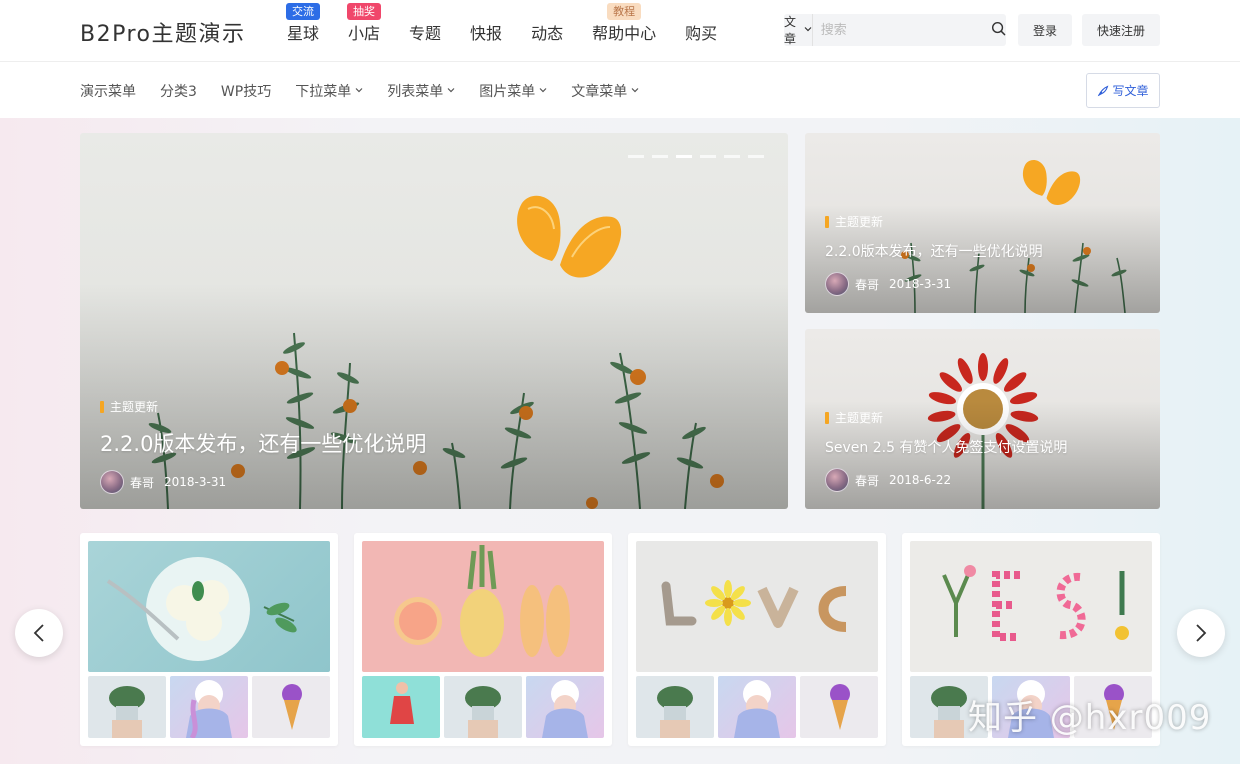  What do you see at coordinates (516, 23) in the screenshot?
I see `main-nav: 交流 星球 抽奖 小店 专题 快报 动态 教程 帮助中心 购买` at bounding box center [516, 23].